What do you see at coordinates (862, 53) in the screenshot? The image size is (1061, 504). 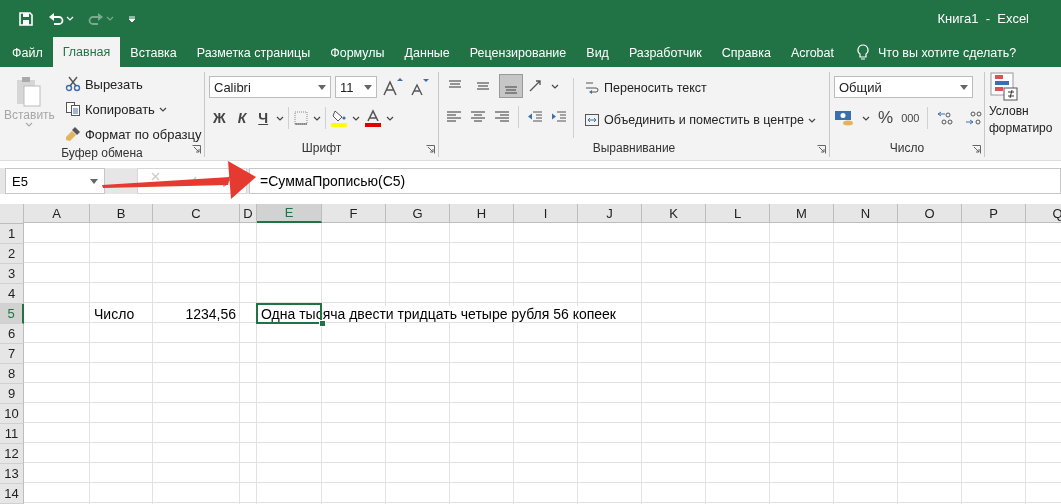 I see `lightbulb-icon` at bounding box center [862, 53].